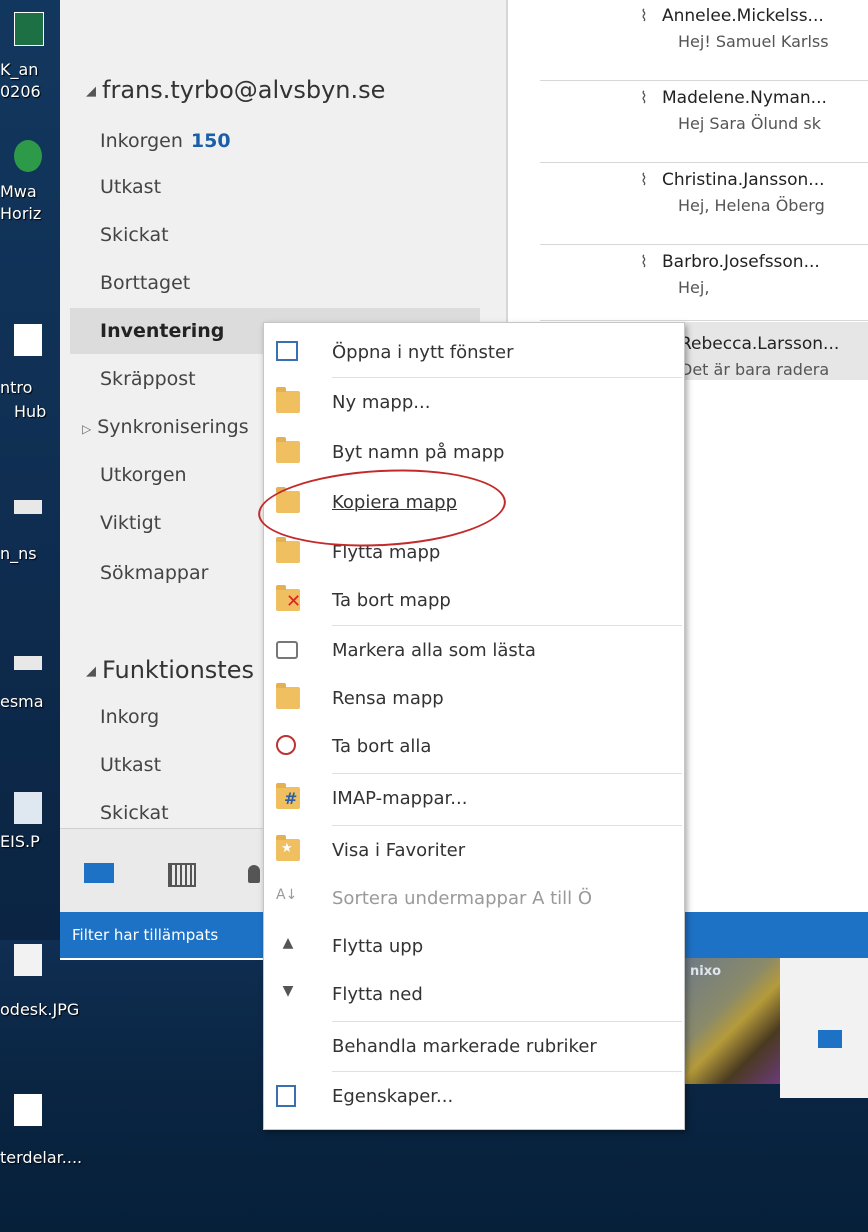  What do you see at coordinates (134, 813) in the screenshot?
I see `folder-sent-2: Skickat` at bounding box center [134, 813].